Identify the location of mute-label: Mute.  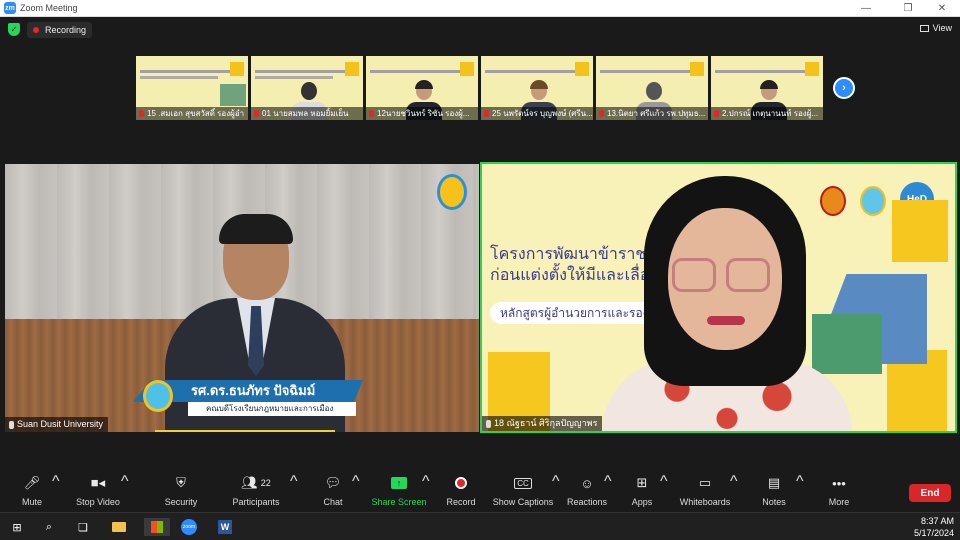
(31, 502).